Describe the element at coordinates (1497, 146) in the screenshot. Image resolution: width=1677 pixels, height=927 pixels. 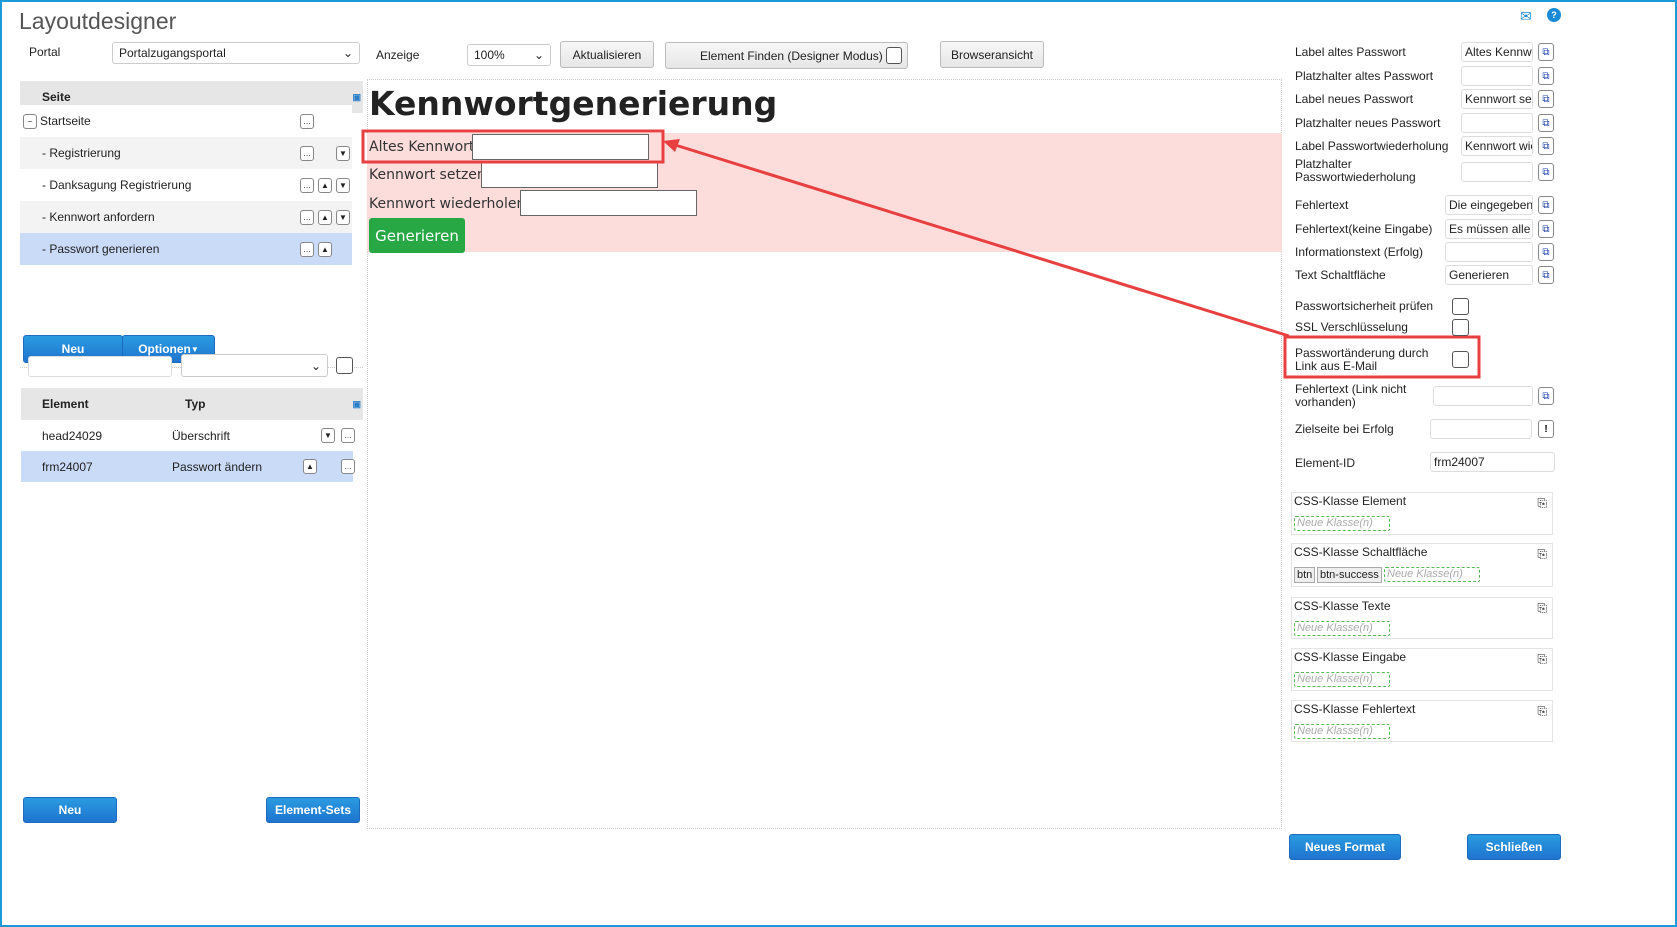
I see `prop-input: Kennwort wiederholen` at that location.